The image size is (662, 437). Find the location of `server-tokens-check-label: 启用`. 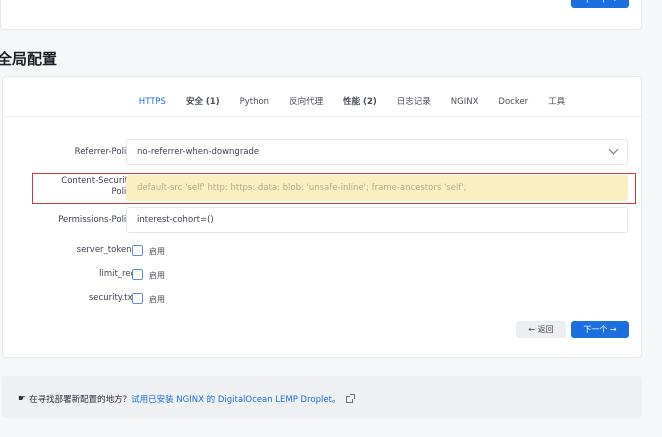

server-tokens-check-label: 启用 is located at coordinates (157, 251).